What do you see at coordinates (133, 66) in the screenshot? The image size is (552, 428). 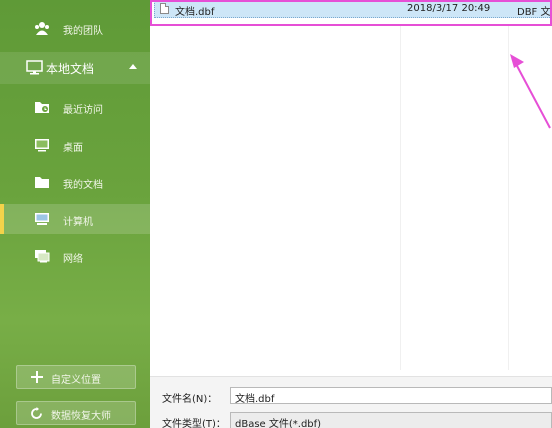 I see `chevron-up-icon` at bounding box center [133, 66].